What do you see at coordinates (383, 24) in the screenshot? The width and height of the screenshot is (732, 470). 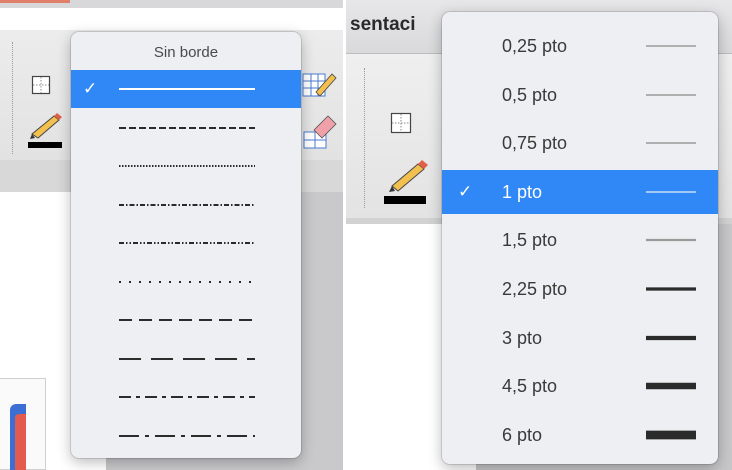 I see `window-title: sentaci` at bounding box center [383, 24].